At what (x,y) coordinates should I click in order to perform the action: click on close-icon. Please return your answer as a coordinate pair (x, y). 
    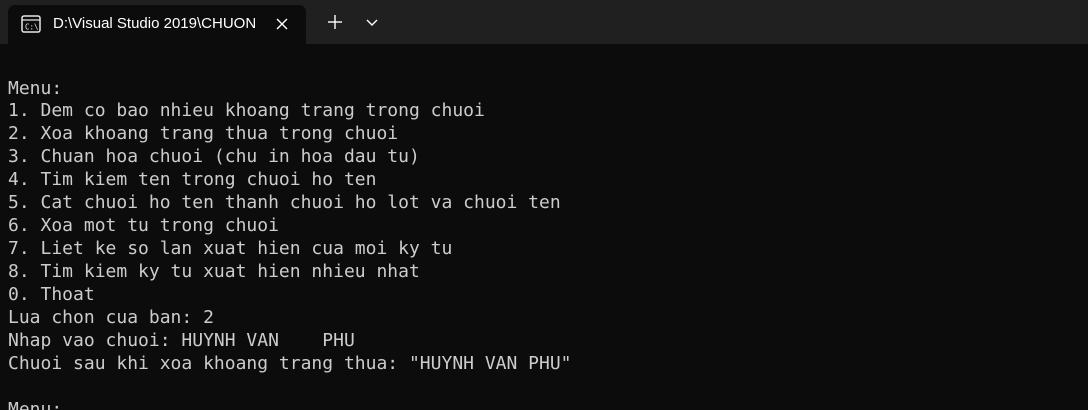
    Looking at the image, I should click on (282, 24).